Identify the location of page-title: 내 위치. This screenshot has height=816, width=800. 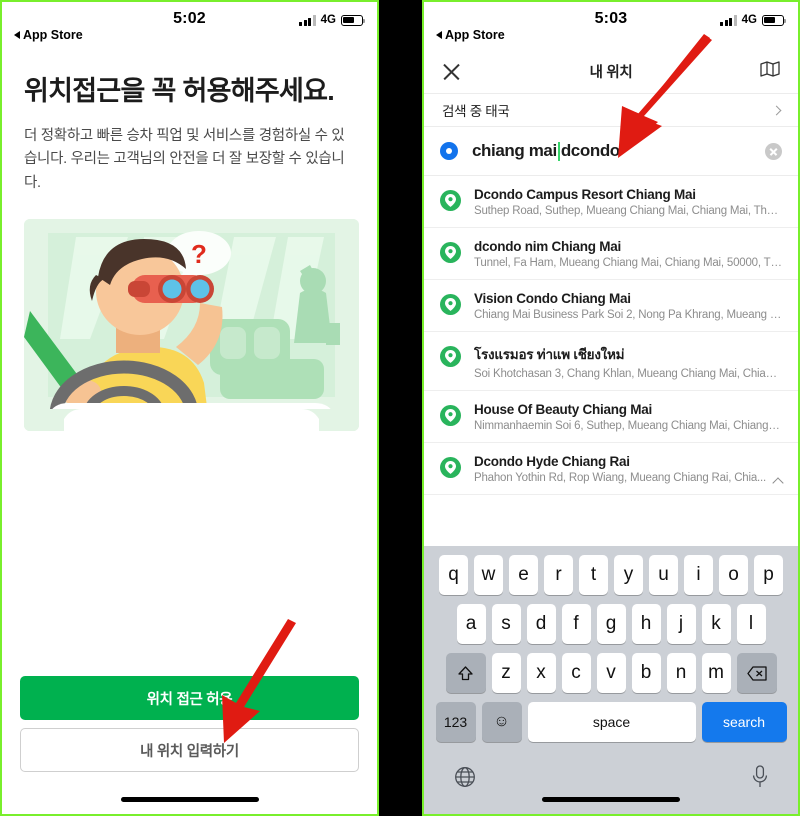
(611, 73).